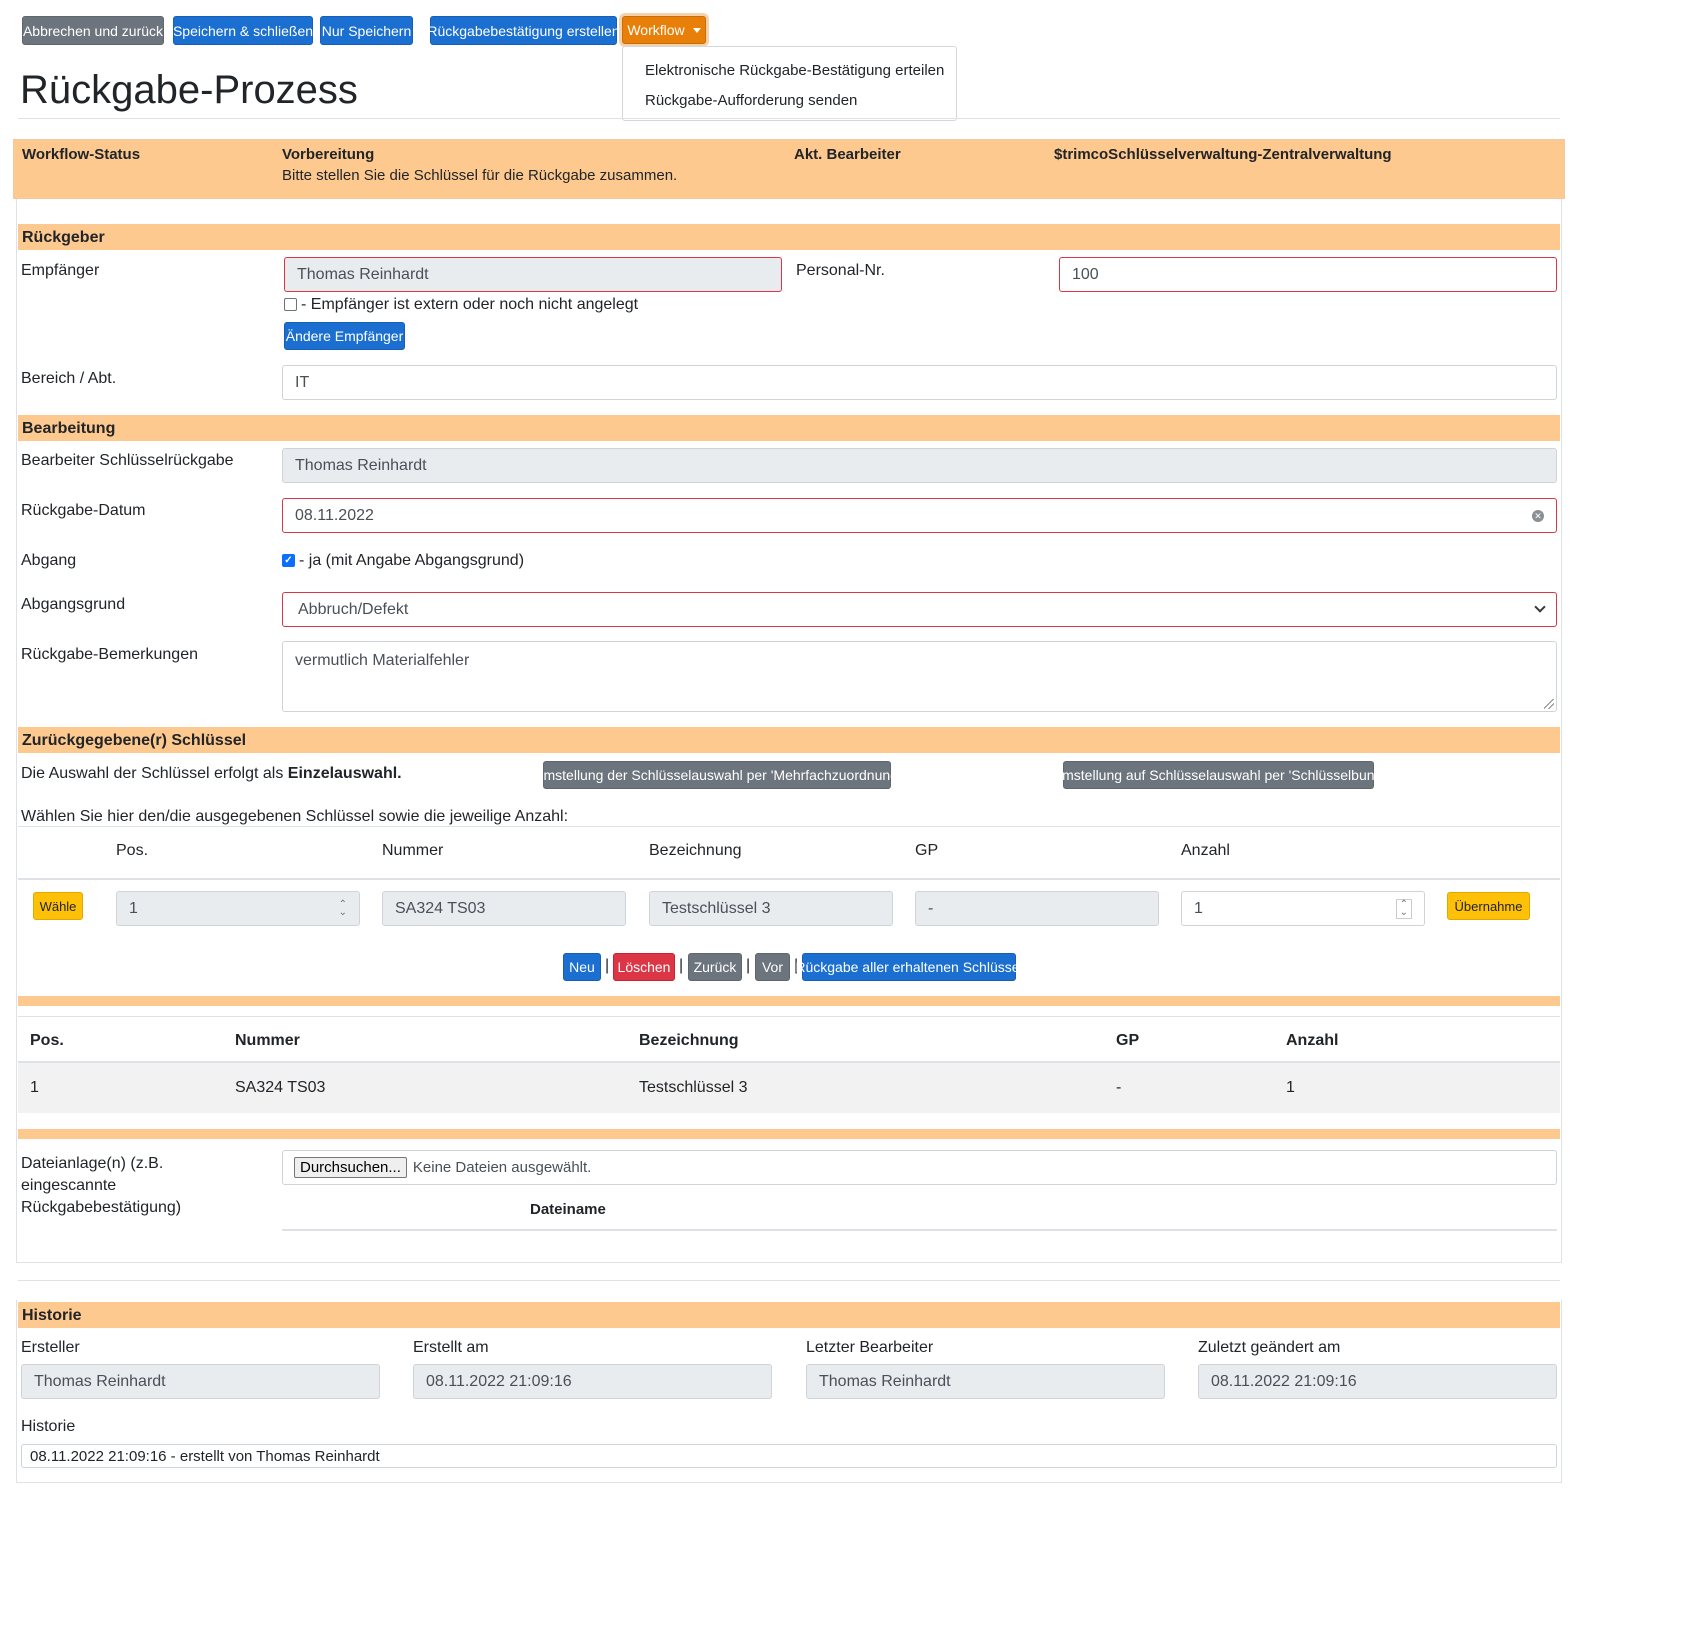 The width and height of the screenshot is (1702, 1628). What do you see at coordinates (238, 908) in the screenshot?
I see `pos-stepper: 1 ⌃ ⌄` at bounding box center [238, 908].